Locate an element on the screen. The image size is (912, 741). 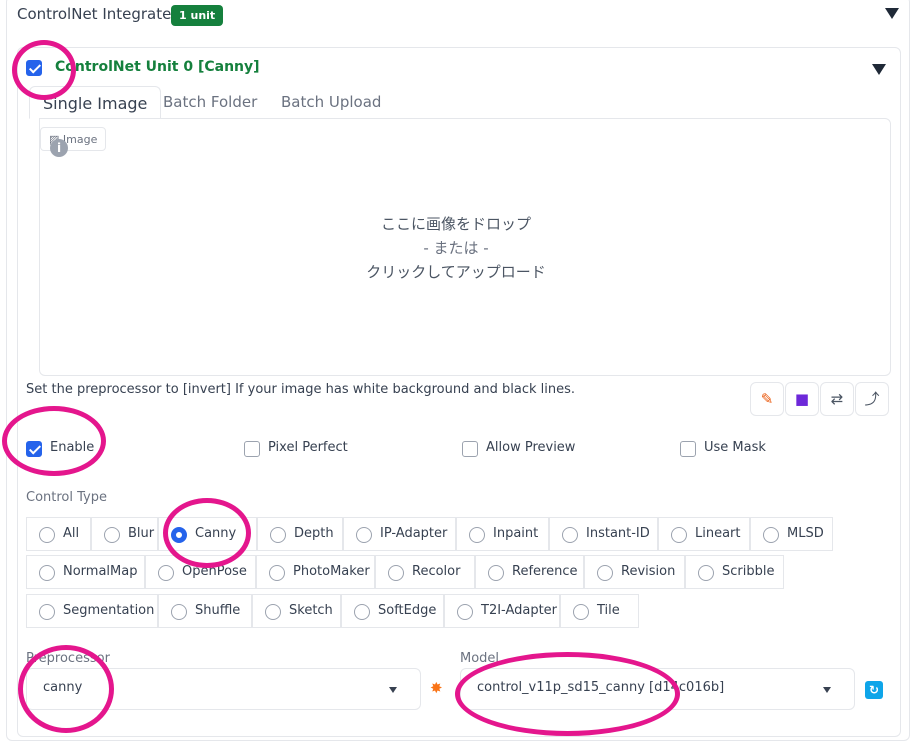
control-type-label-text: Scribble is located at coordinates (748, 571).